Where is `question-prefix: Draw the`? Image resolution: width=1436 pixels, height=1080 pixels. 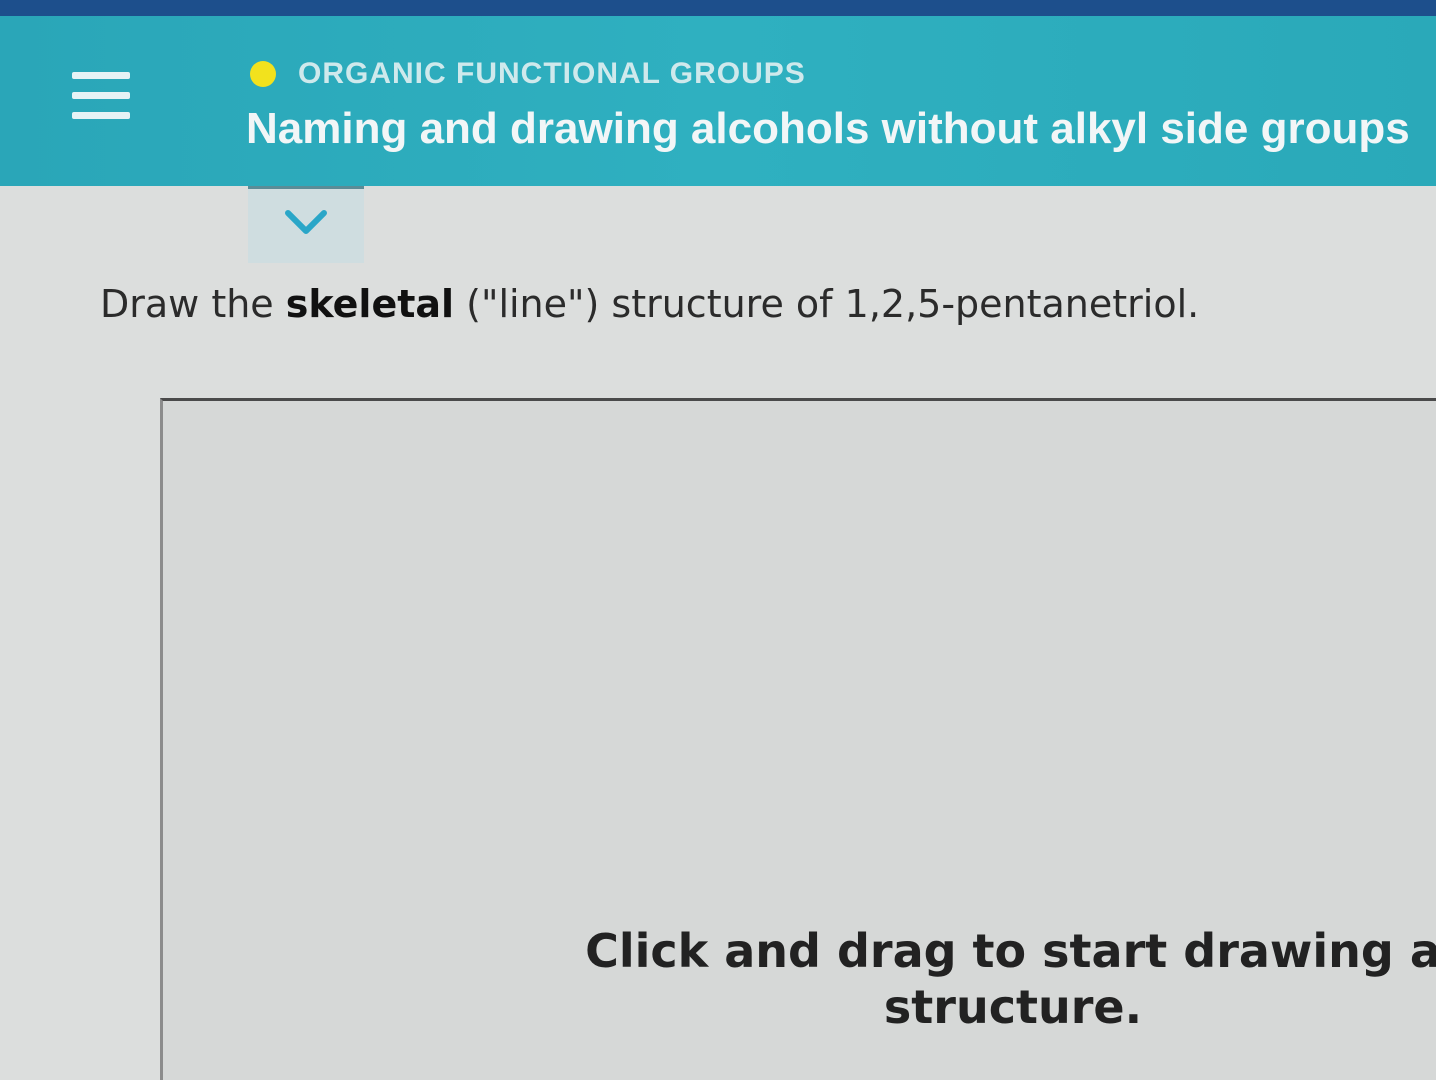
question-prefix: Draw the is located at coordinates (193, 304).